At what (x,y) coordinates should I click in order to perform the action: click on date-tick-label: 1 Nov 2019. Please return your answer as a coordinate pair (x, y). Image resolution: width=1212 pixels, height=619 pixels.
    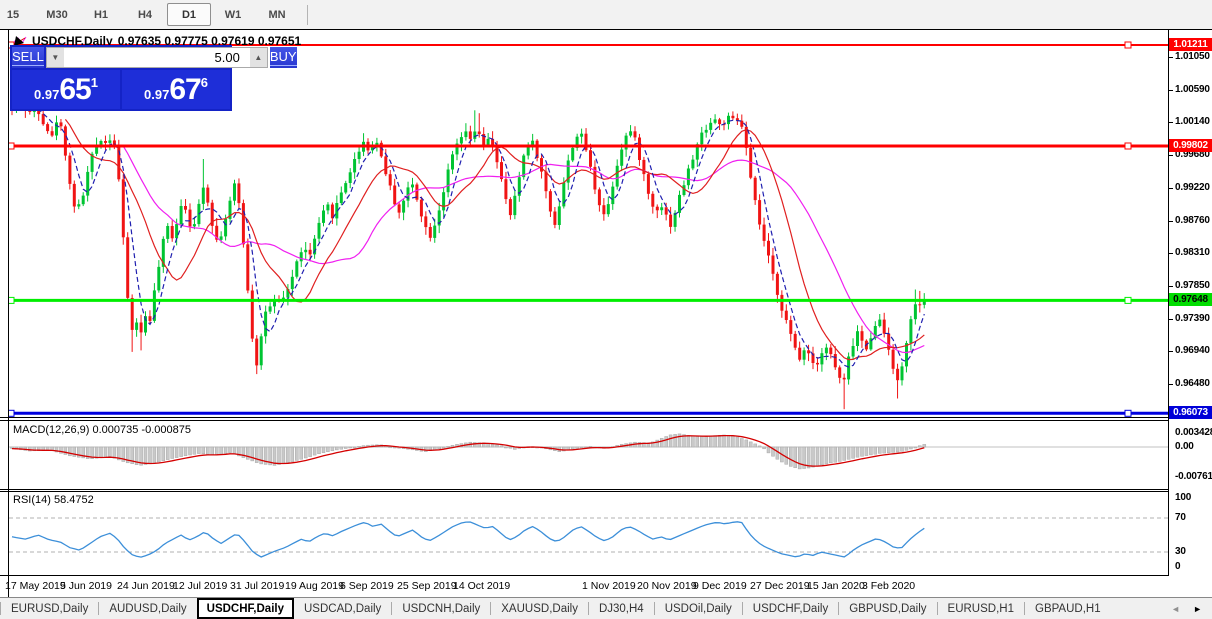
    Looking at the image, I should click on (609, 586).